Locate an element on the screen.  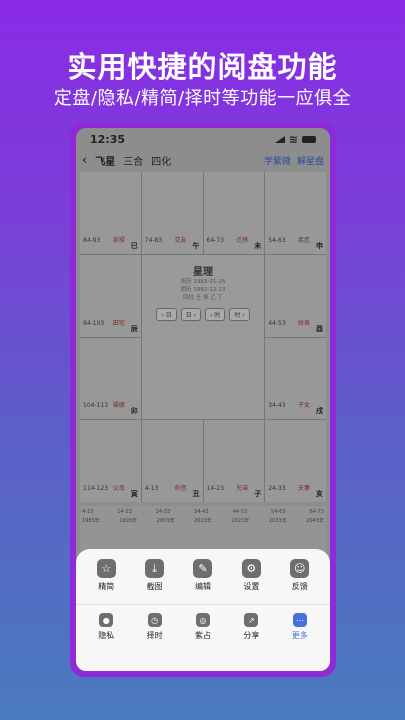
four-pillars: 四柱 壬 癸 乙 丁 is located at coordinates (203, 297).